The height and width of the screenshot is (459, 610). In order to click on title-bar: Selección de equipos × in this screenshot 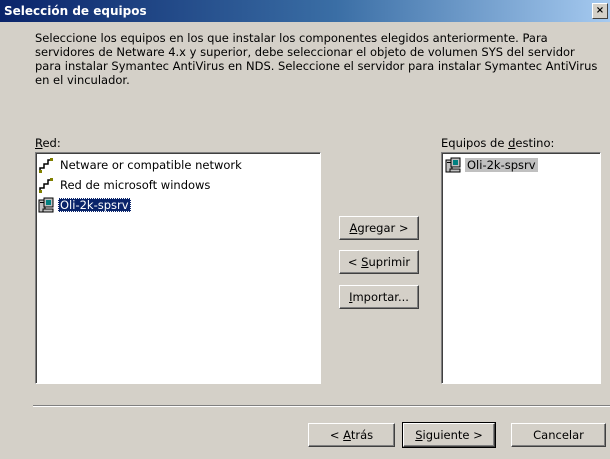, I will do `click(305, 11)`.